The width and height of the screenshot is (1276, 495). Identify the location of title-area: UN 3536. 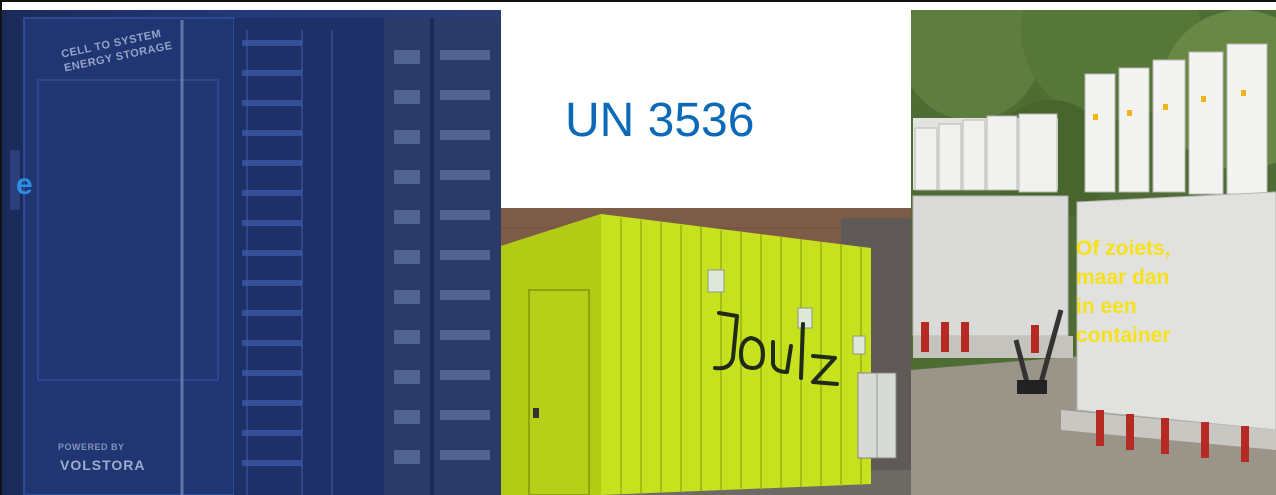
(706, 109).